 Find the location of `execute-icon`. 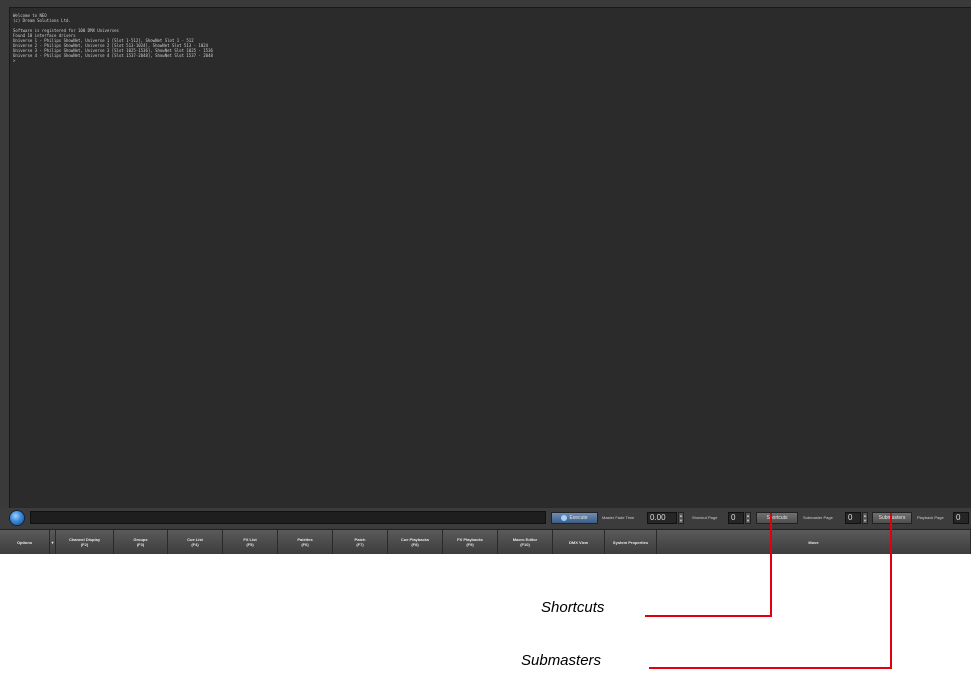

execute-icon is located at coordinates (564, 517).